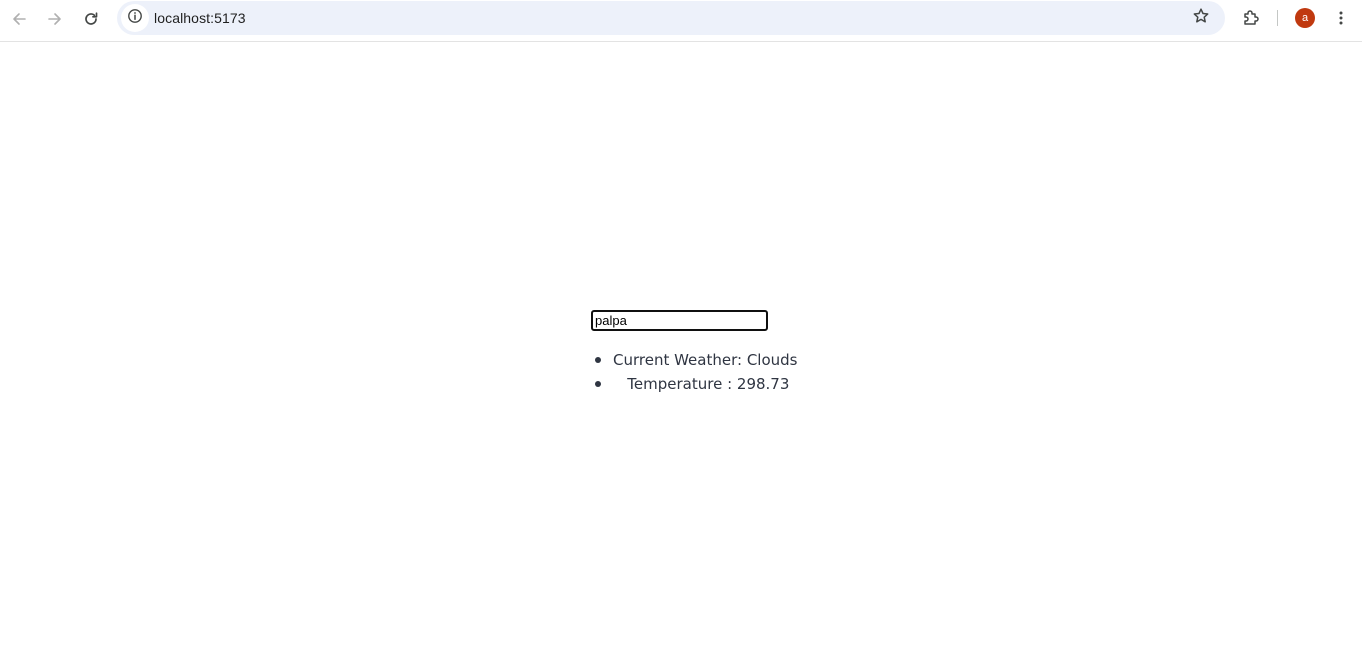  I want to click on extensions-button, so click(1251, 18).